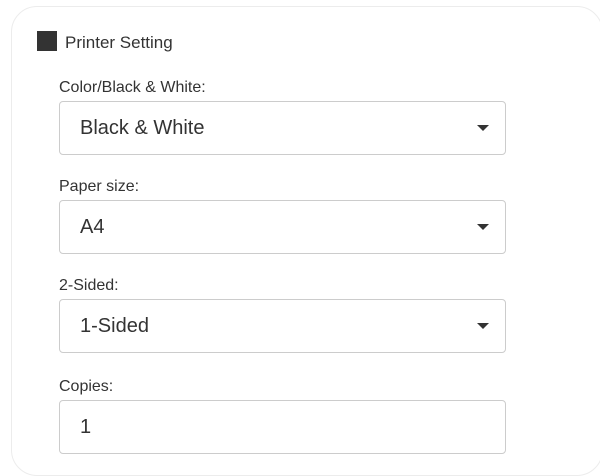 The height and width of the screenshot is (476, 600). I want to click on sided-select: 1-Sided, so click(282, 326).